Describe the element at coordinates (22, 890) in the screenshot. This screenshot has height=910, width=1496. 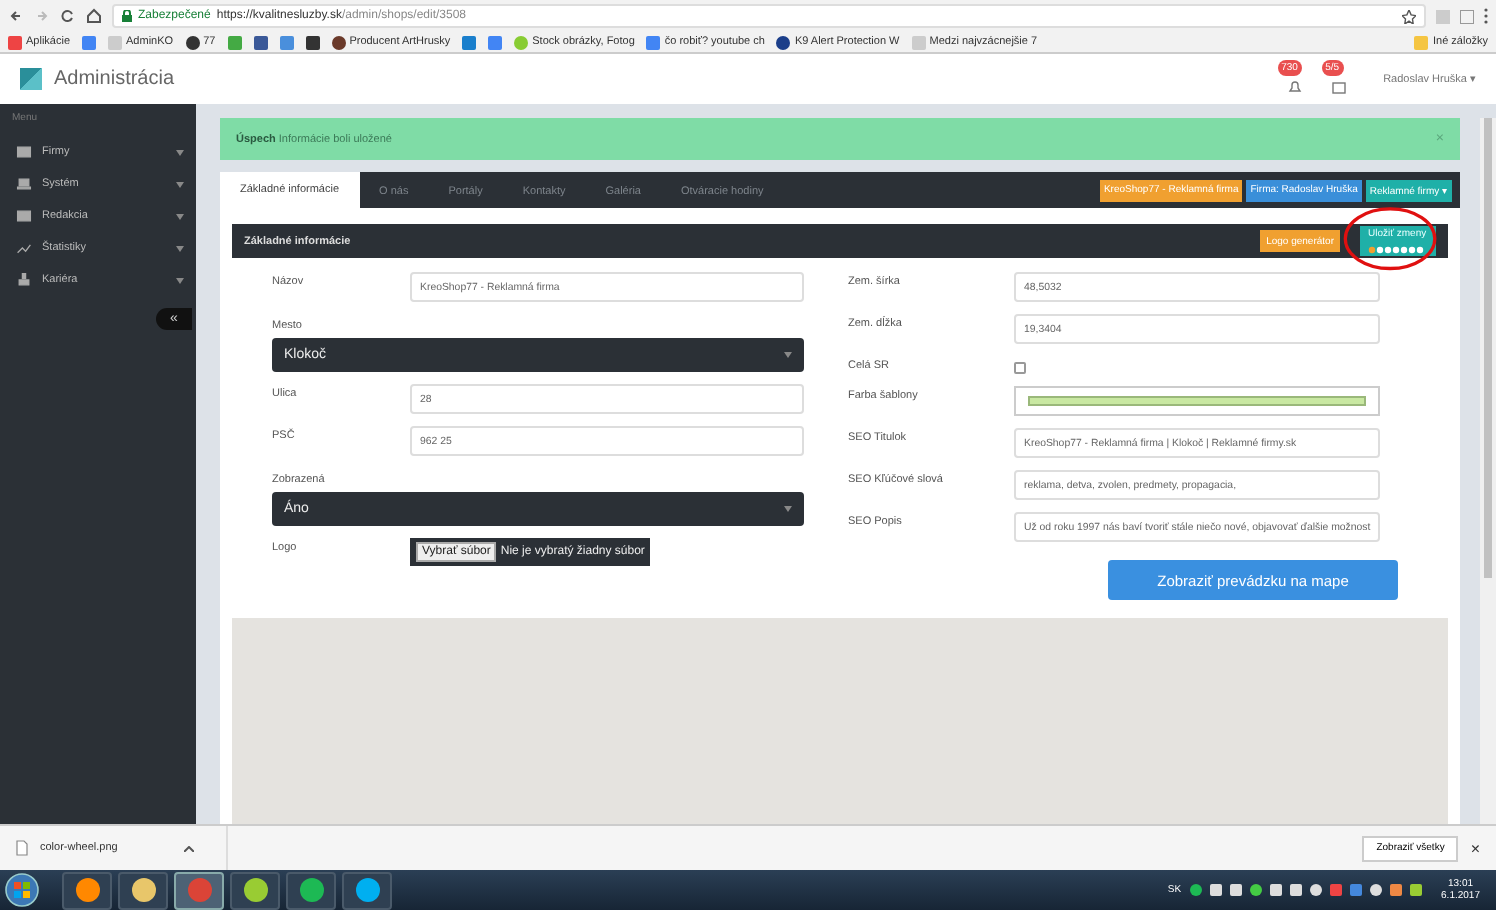
I see `start-icon` at that location.